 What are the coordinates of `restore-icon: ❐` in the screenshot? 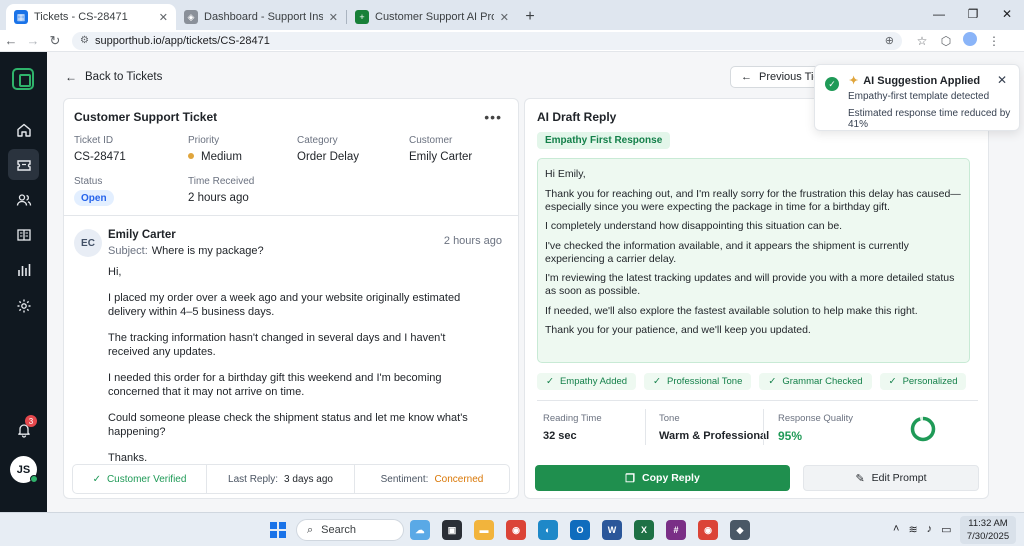 It's located at (973, 14).